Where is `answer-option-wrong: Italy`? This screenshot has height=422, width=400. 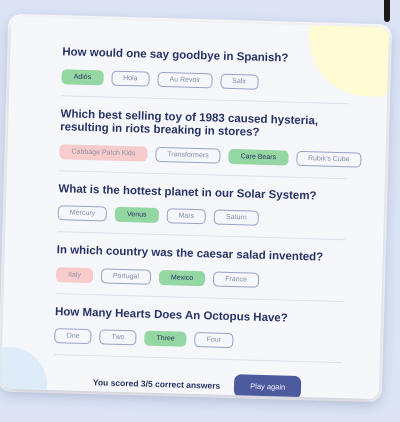 answer-option-wrong: Italy is located at coordinates (74, 274).